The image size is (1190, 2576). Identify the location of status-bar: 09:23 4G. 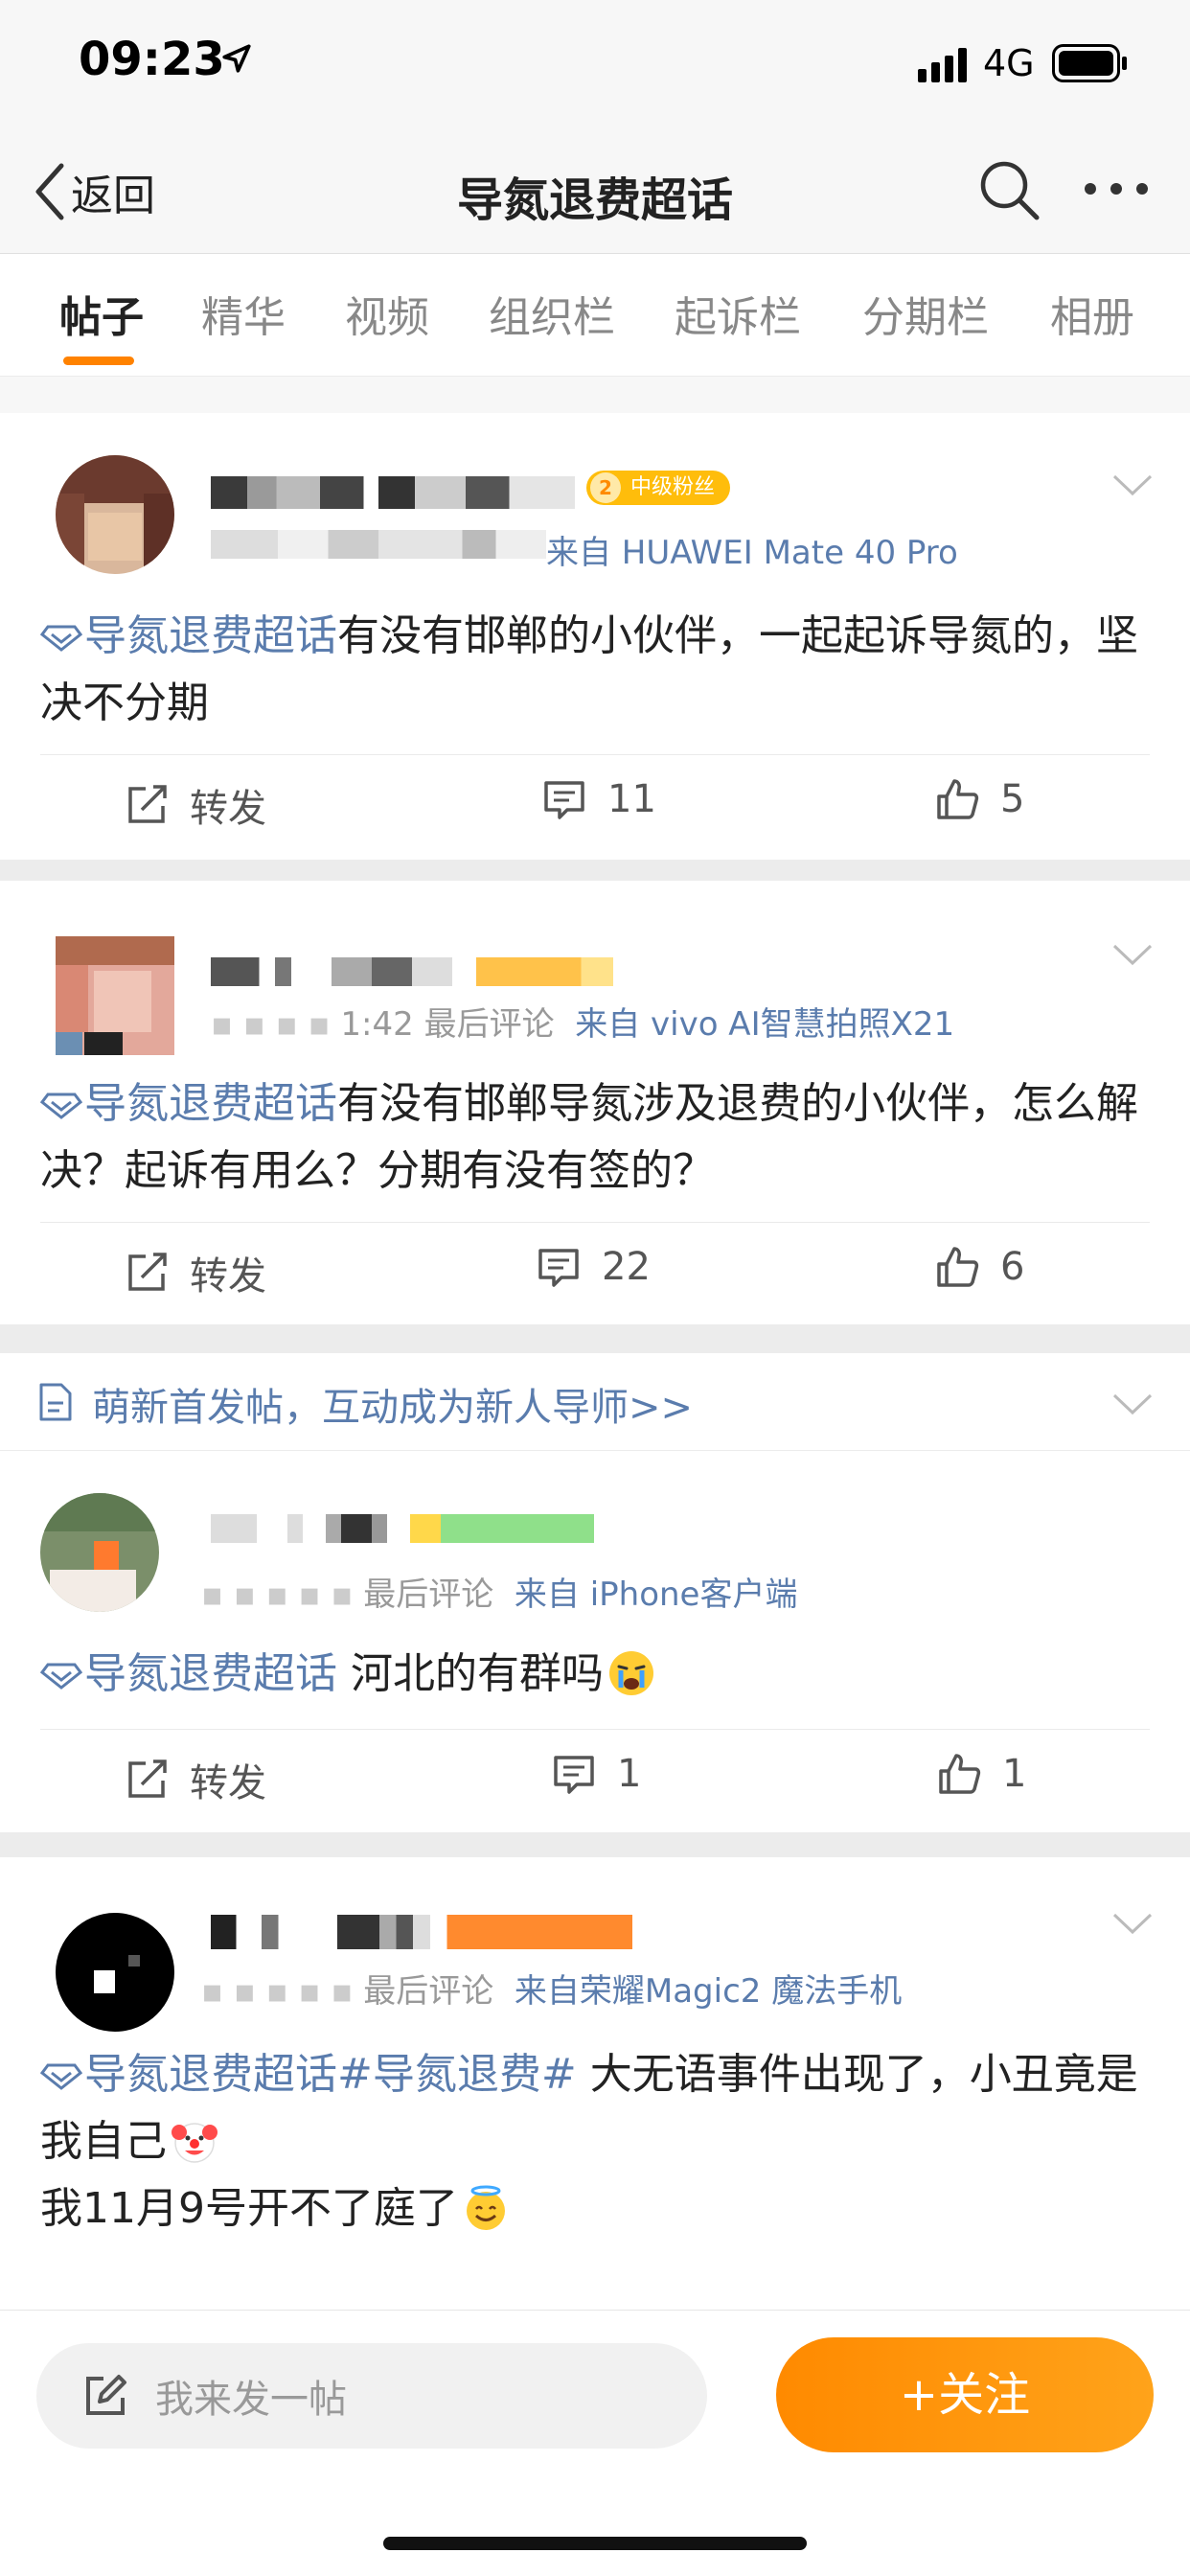
(595, 64).